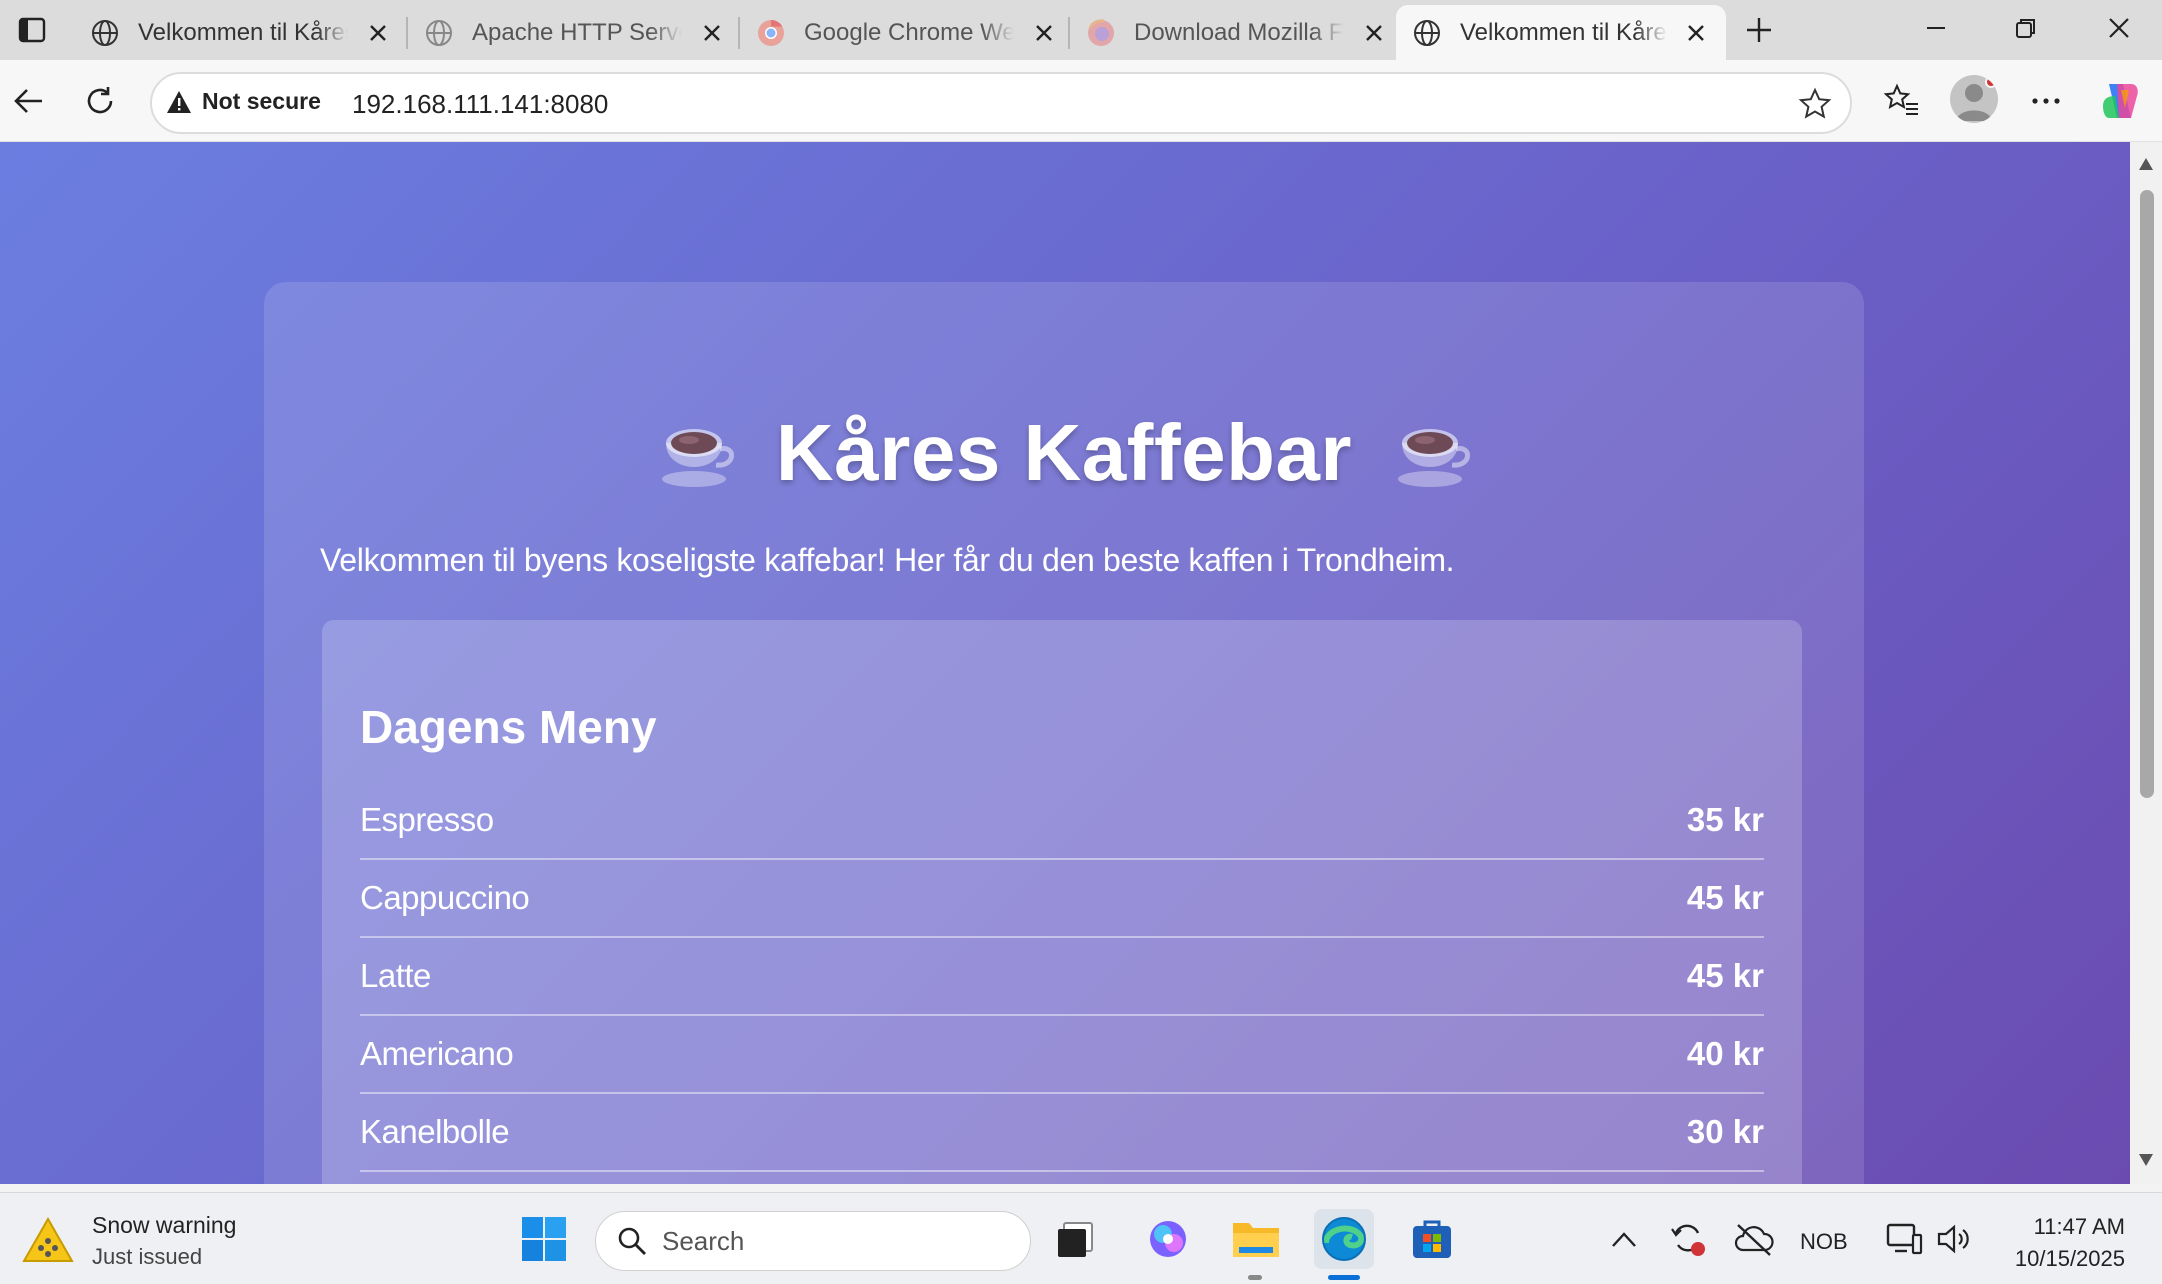 The image size is (2162, 1284). What do you see at coordinates (129, 1241) in the screenshot?
I see `weather-widget: Snow warning Just issued` at bounding box center [129, 1241].